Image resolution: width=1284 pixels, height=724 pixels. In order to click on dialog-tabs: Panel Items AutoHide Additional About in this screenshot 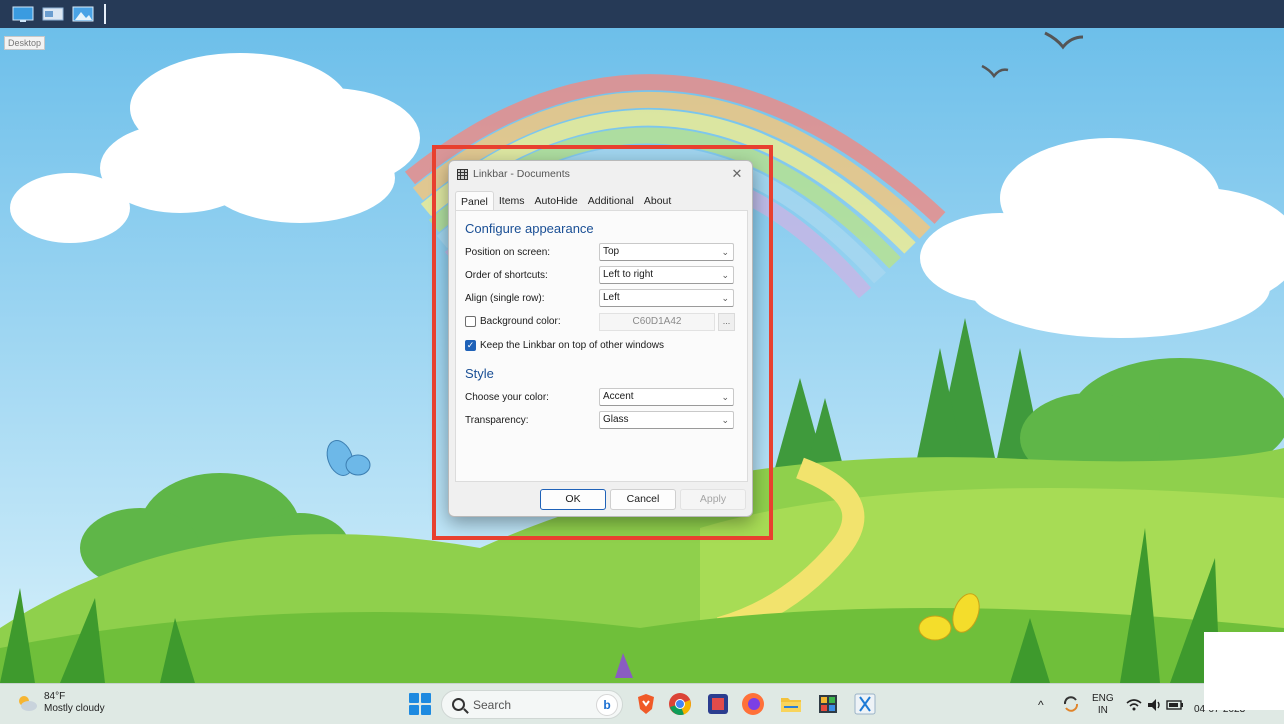, I will do `click(565, 201)`.